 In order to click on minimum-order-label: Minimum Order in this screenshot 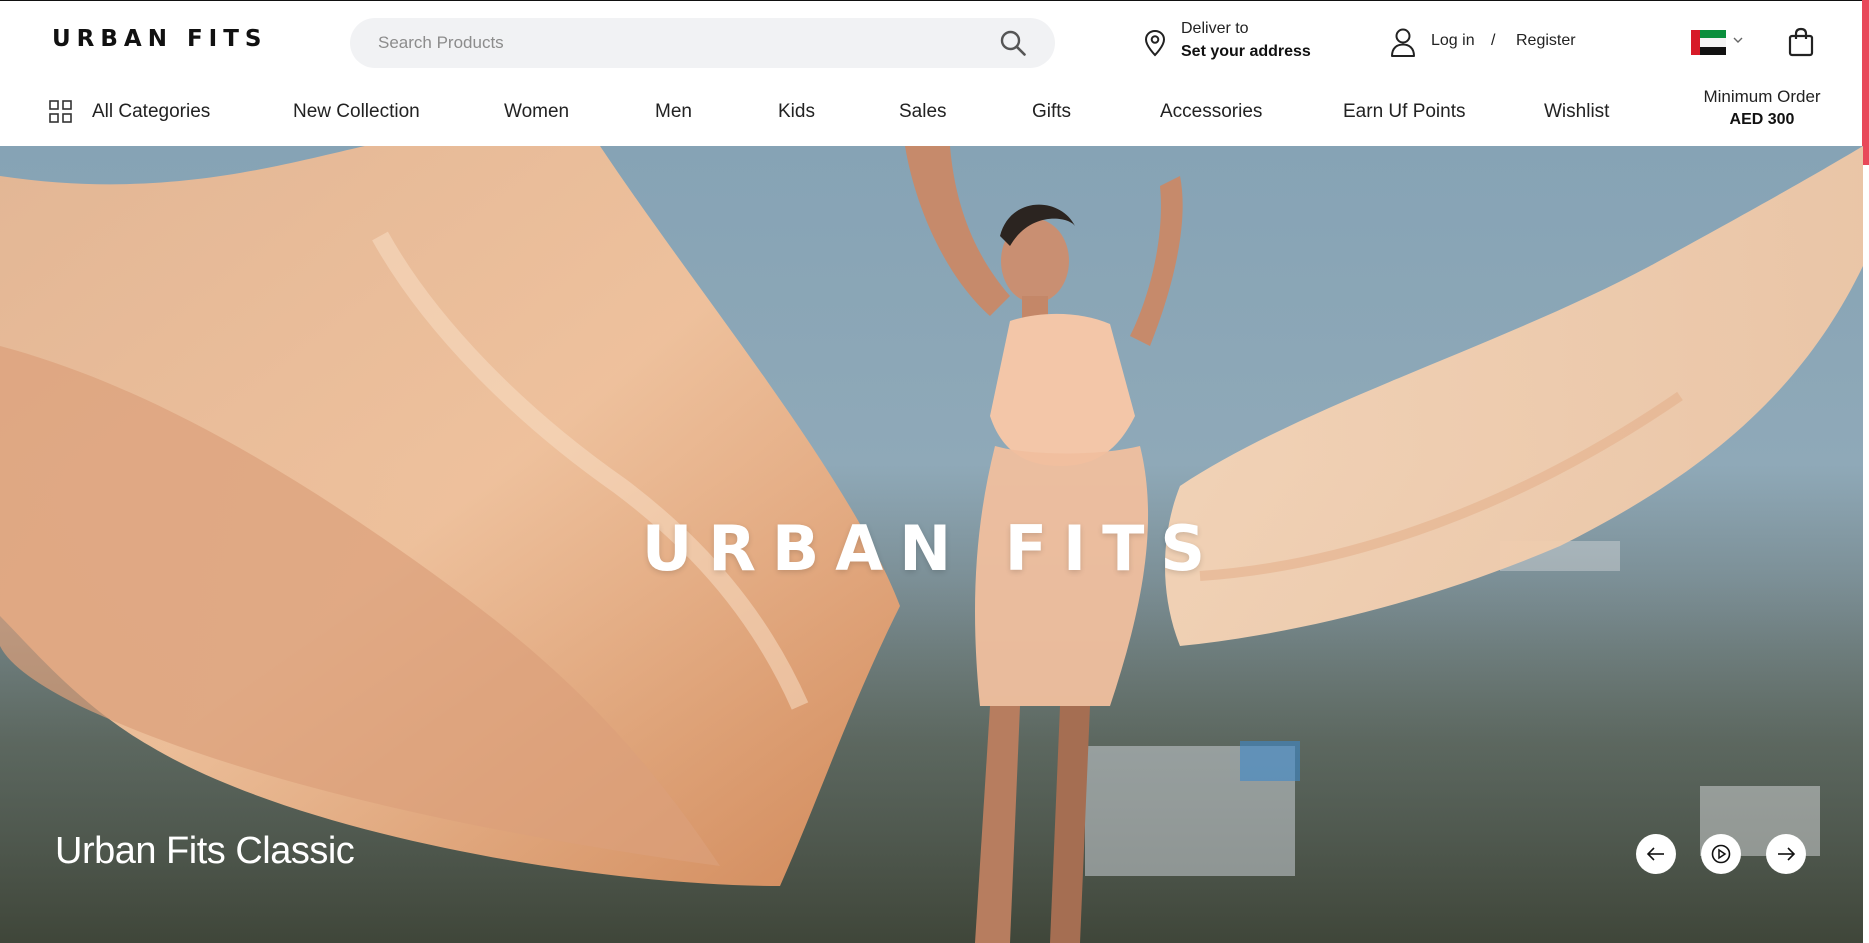, I will do `click(1762, 96)`.